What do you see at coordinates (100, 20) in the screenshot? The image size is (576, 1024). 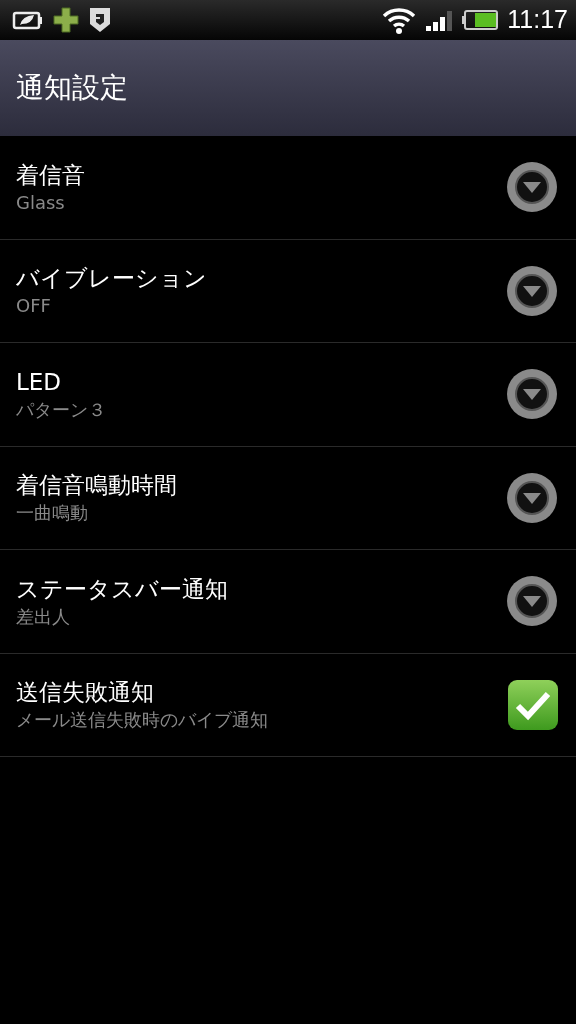 I see `shield-icon` at bounding box center [100, 20].